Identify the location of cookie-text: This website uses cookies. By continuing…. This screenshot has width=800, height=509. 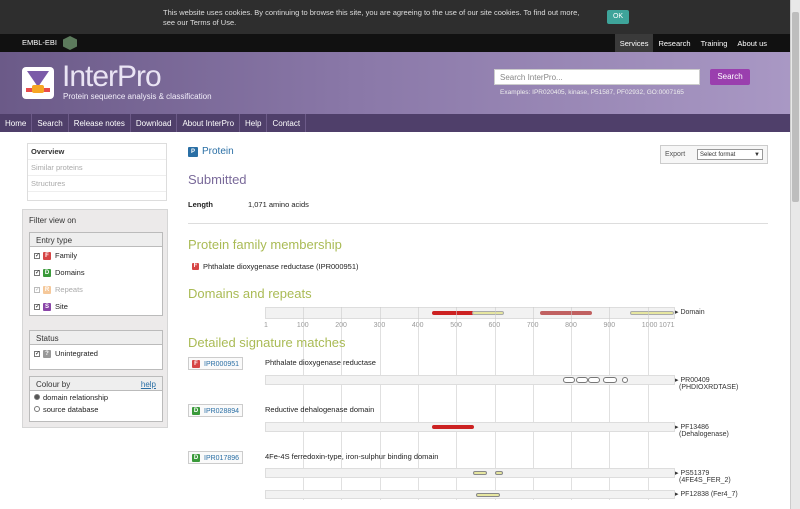
(371, 17).